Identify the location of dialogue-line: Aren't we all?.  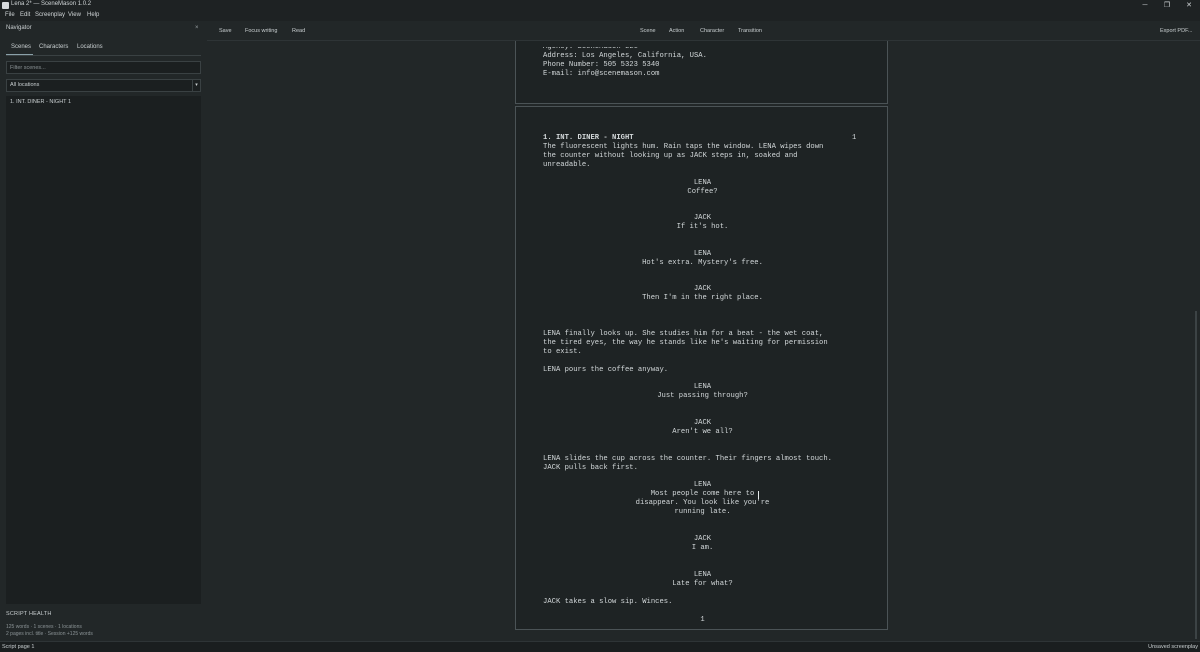
(702, 432).